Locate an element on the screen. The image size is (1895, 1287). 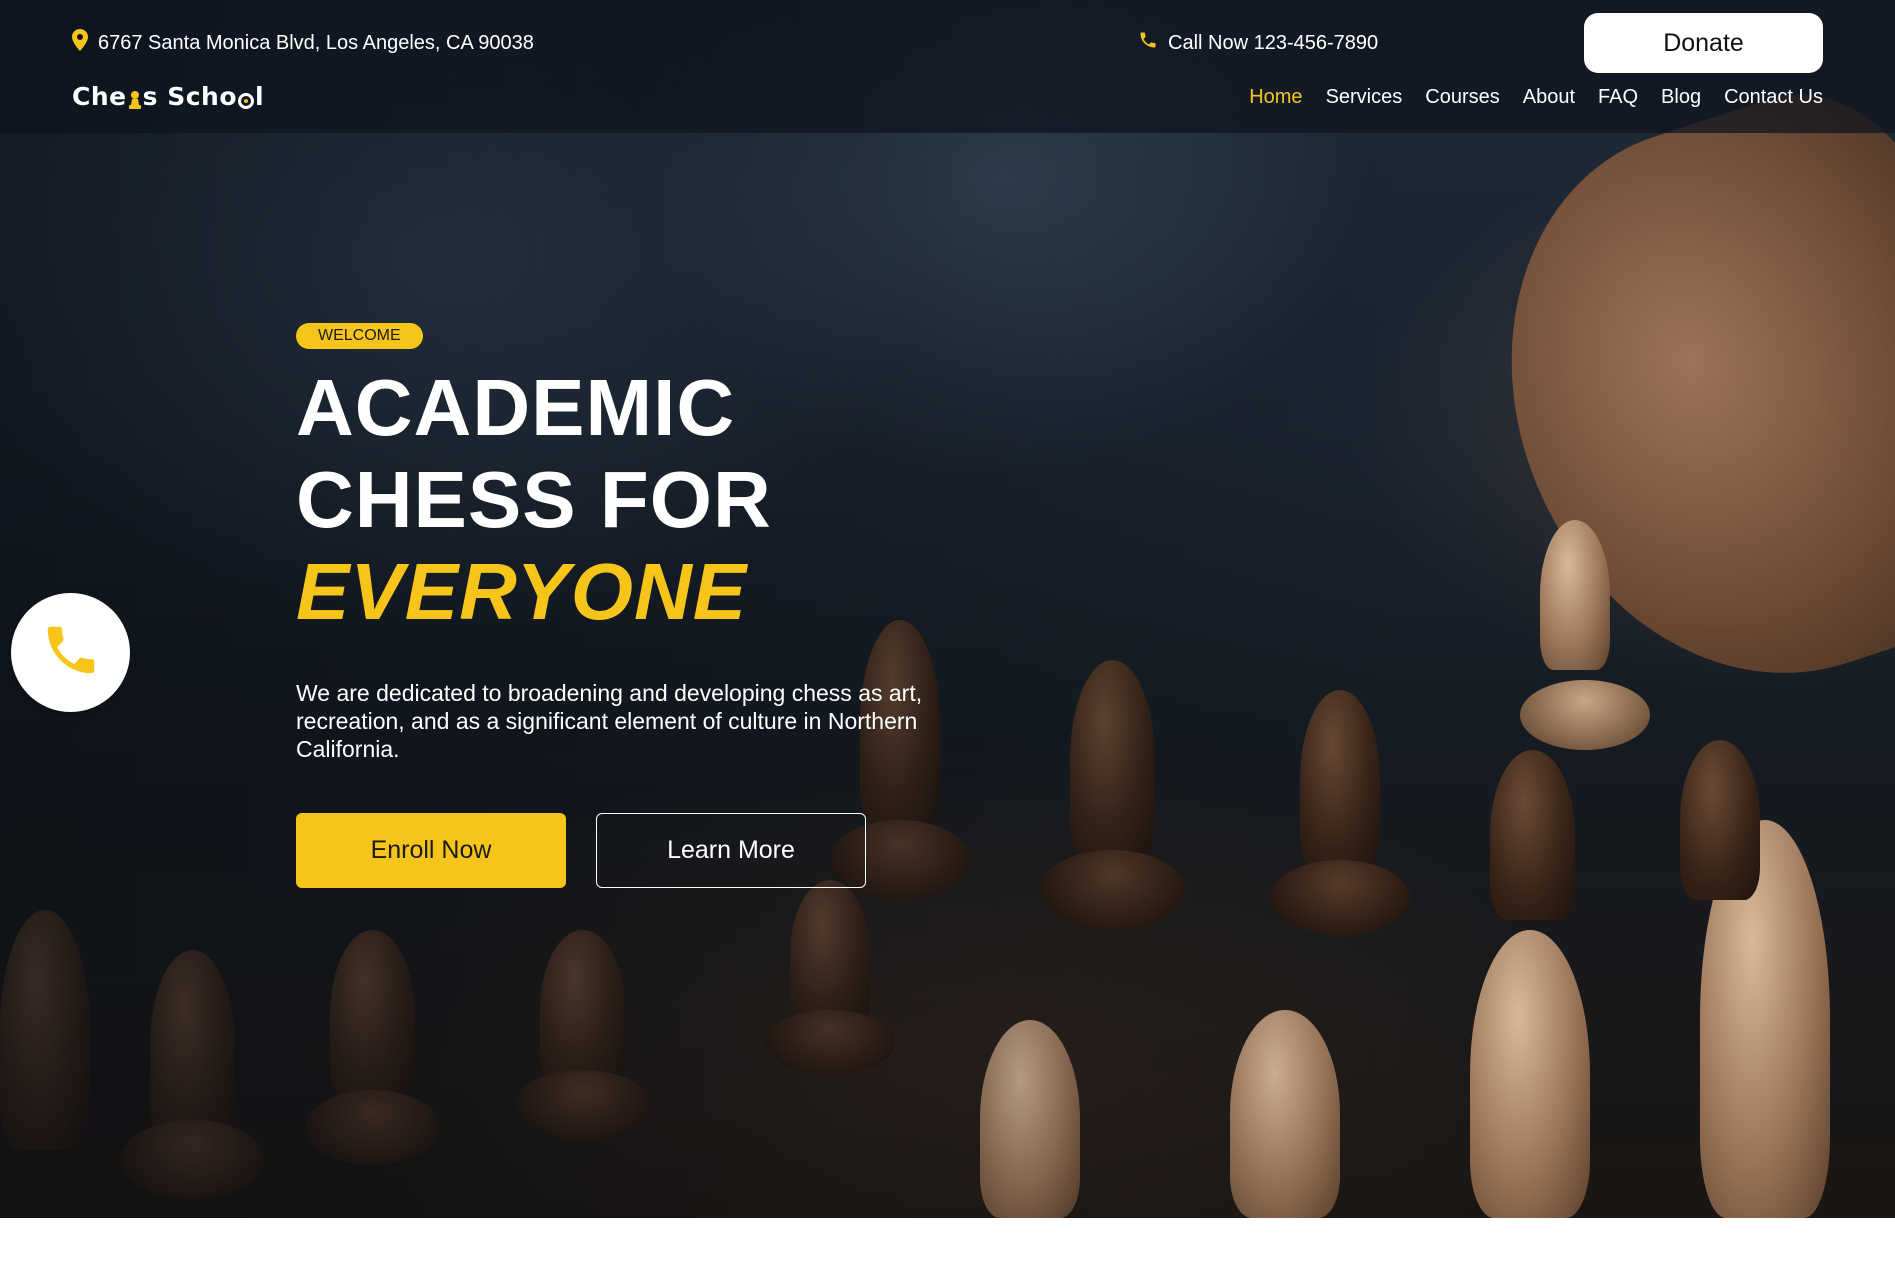
logo-text-part: l is located at coordinates (260, 96).